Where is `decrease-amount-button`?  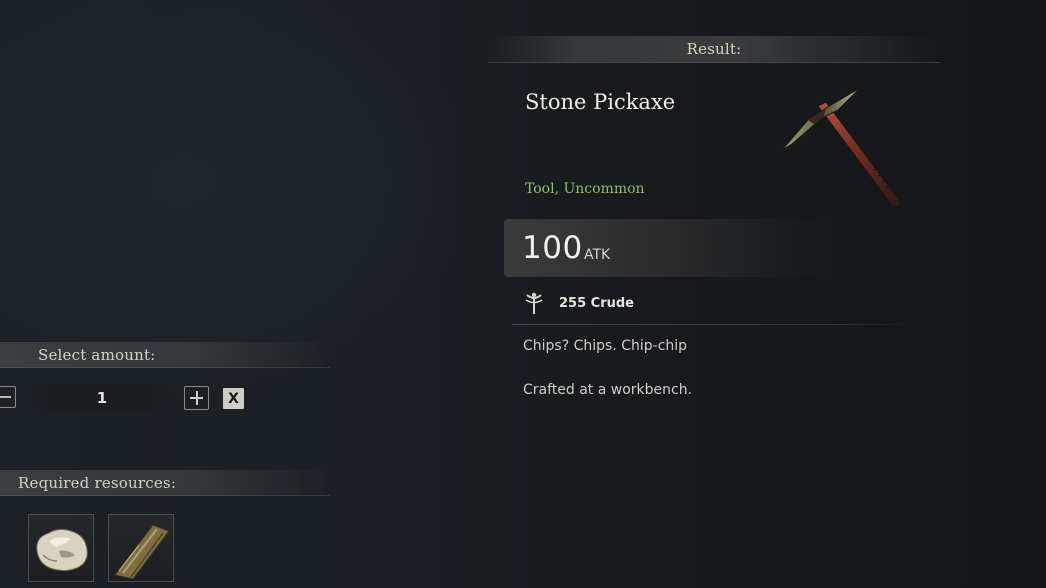
decrease-amount-button is located at coordinates (8, 397).